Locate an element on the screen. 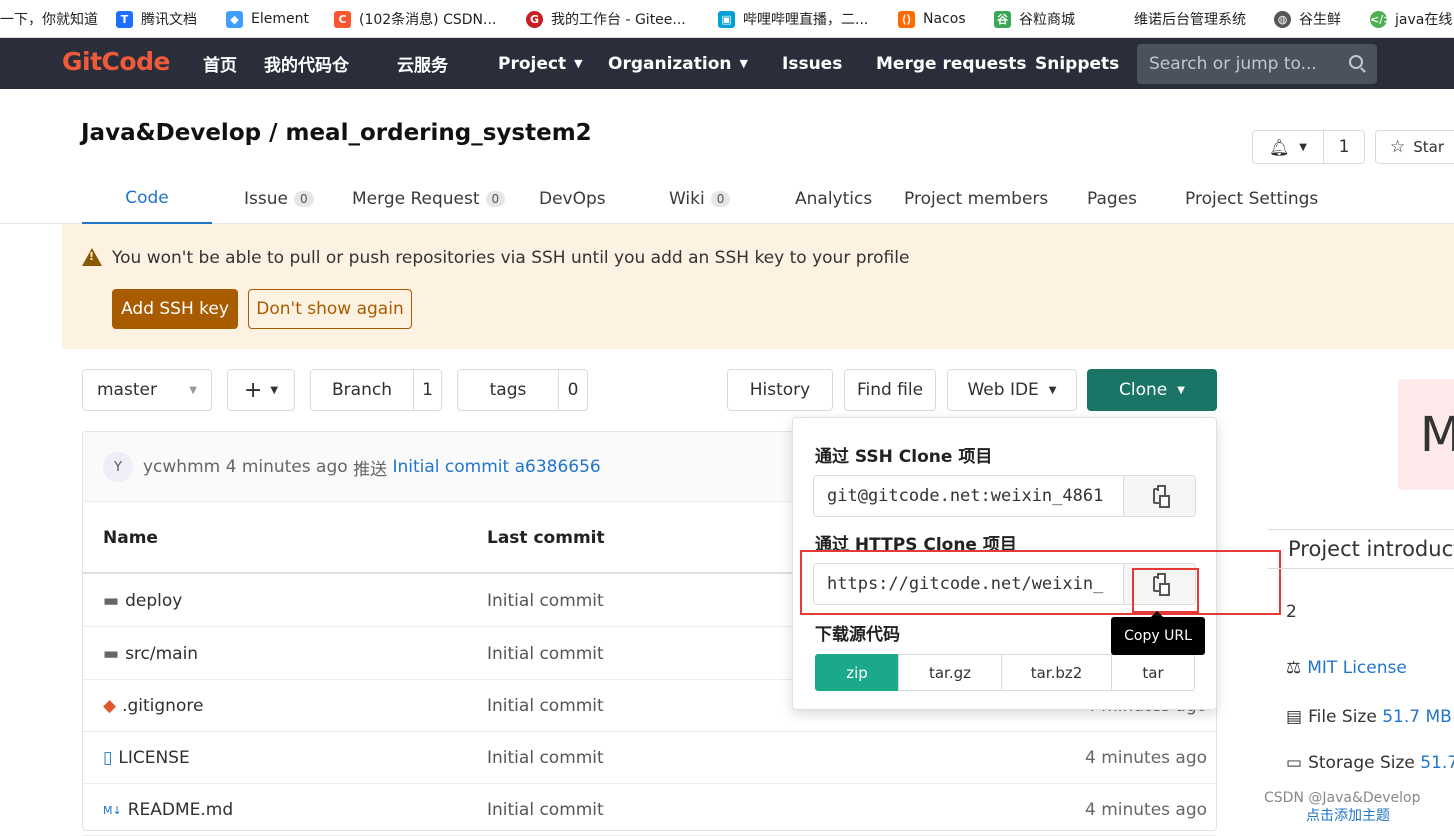  bookmark-weinuo: 维诺后台管理系统 is located at coordinates (1190, 19).